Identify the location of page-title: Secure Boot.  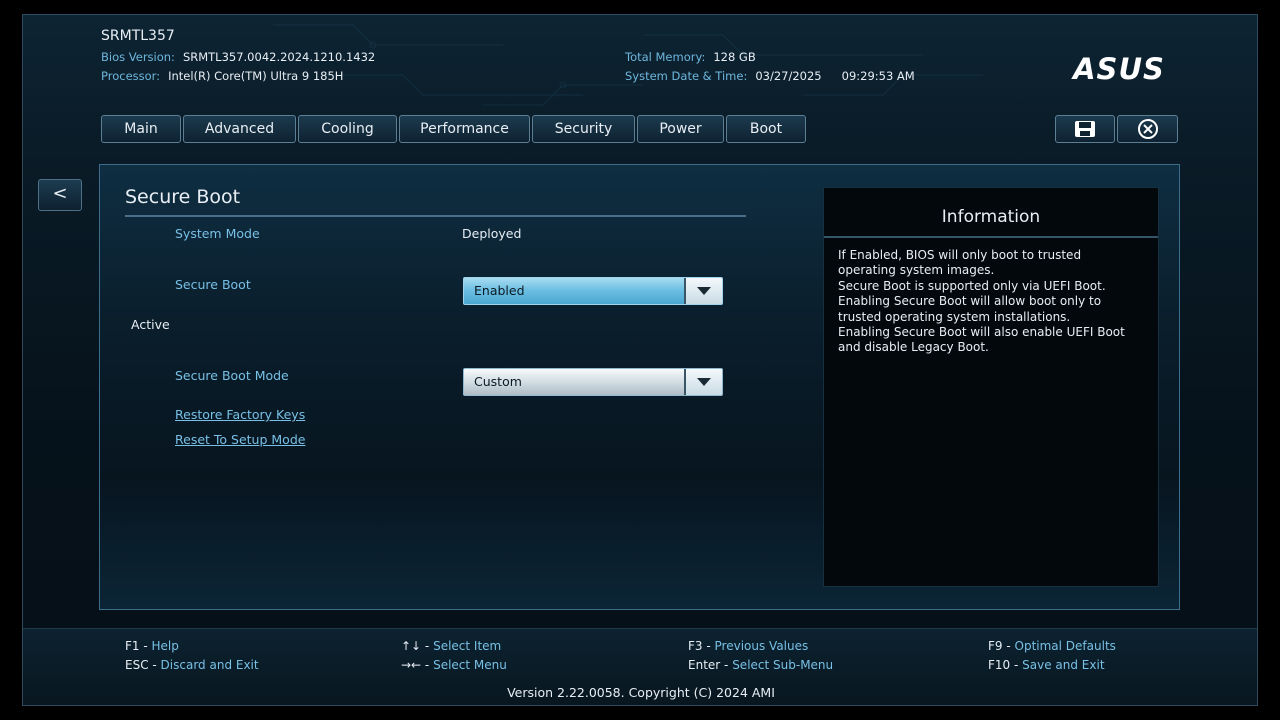
(183, 197).